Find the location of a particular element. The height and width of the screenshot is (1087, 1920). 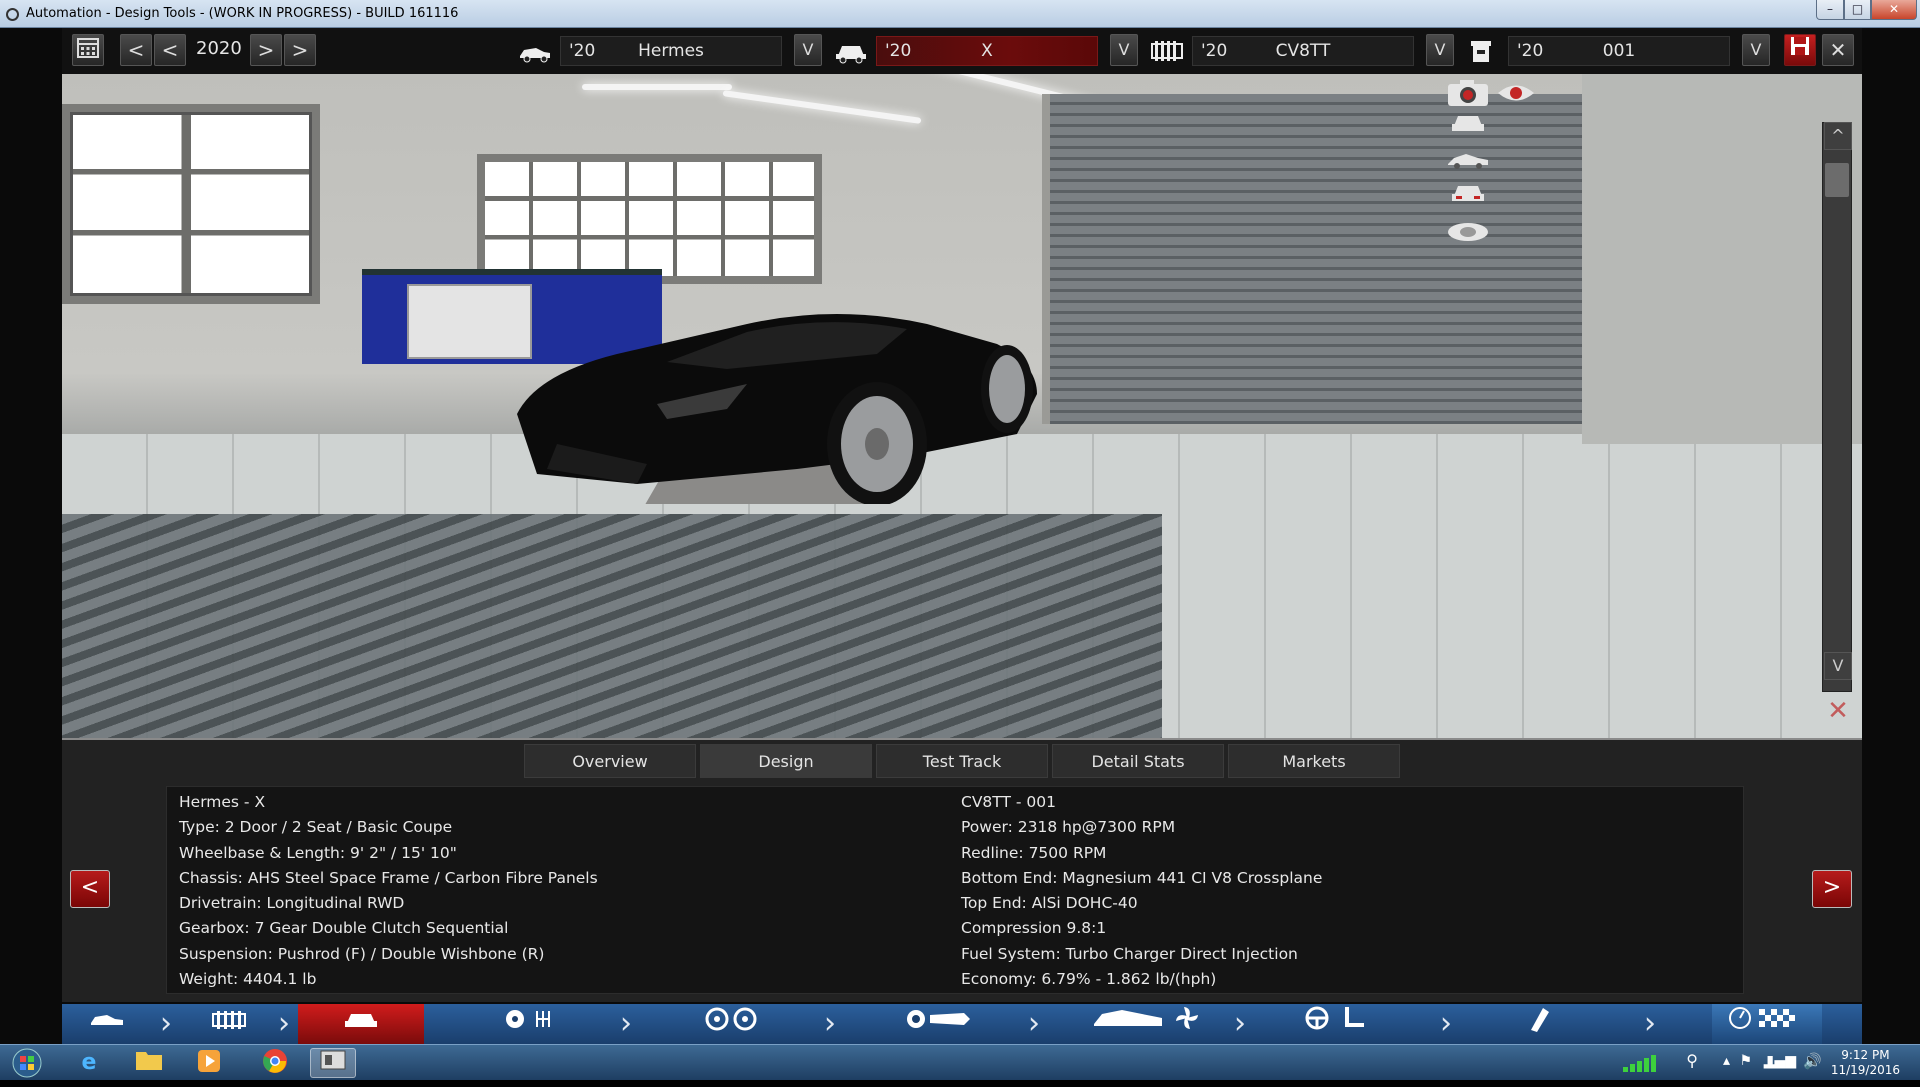

step-test-track is located at coordinates (1767, 1024).